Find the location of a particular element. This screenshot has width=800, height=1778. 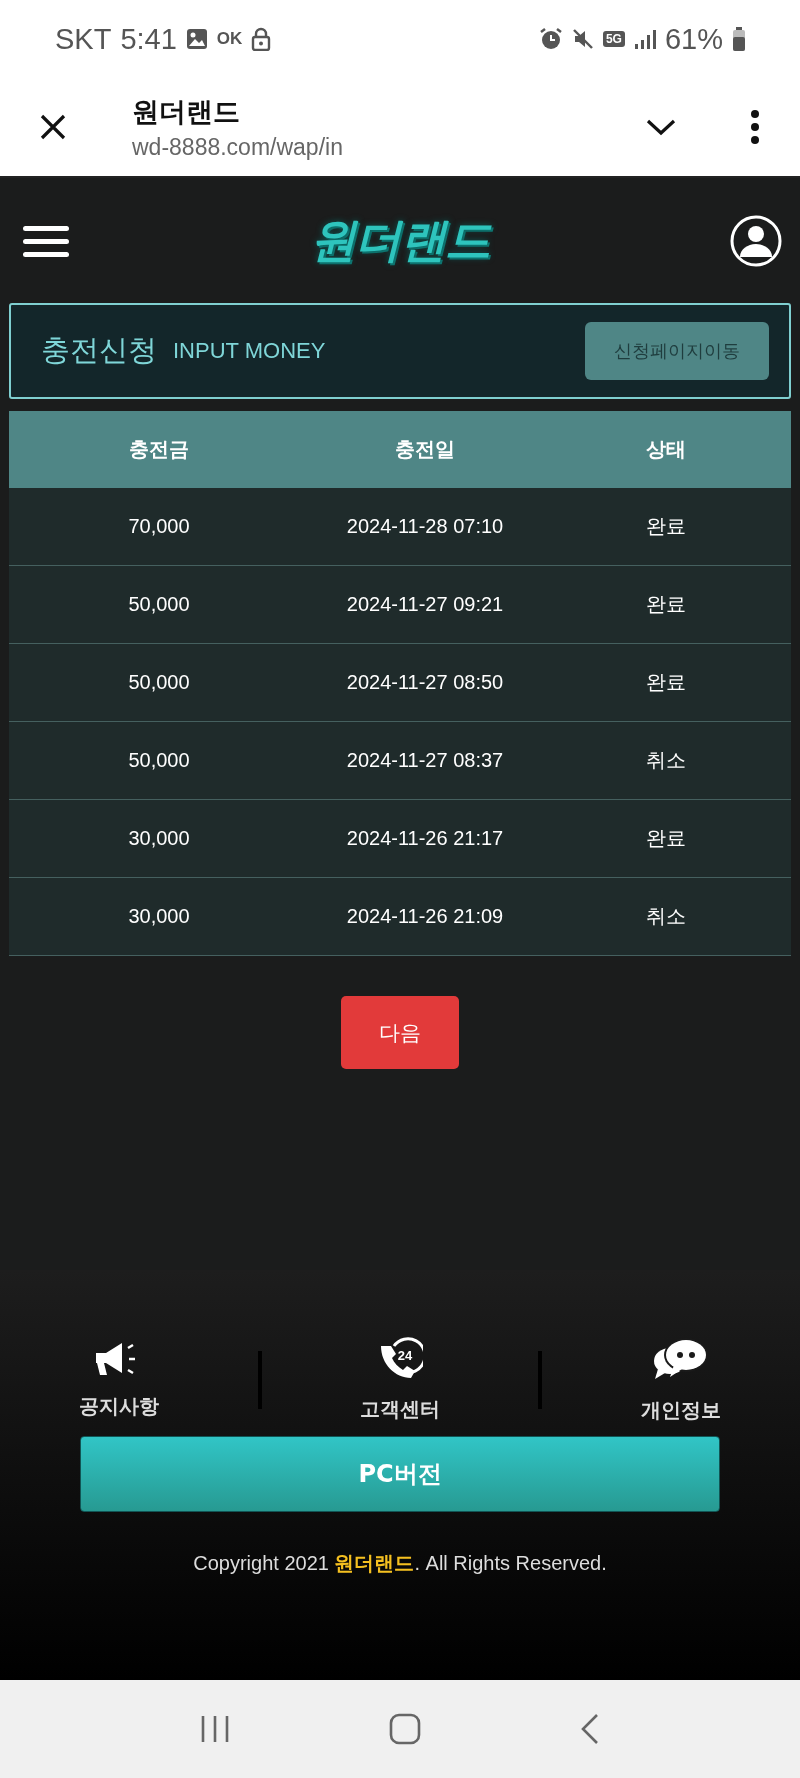

home-icon is located at coordinates (405, 1729).